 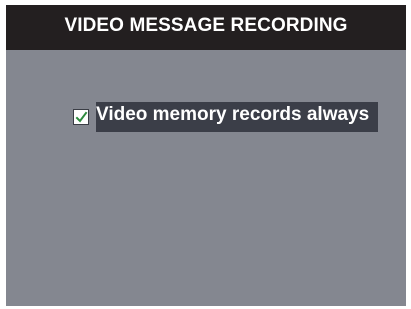 I want to click on option-label: Video memory records always, so click(x=233, y=114).